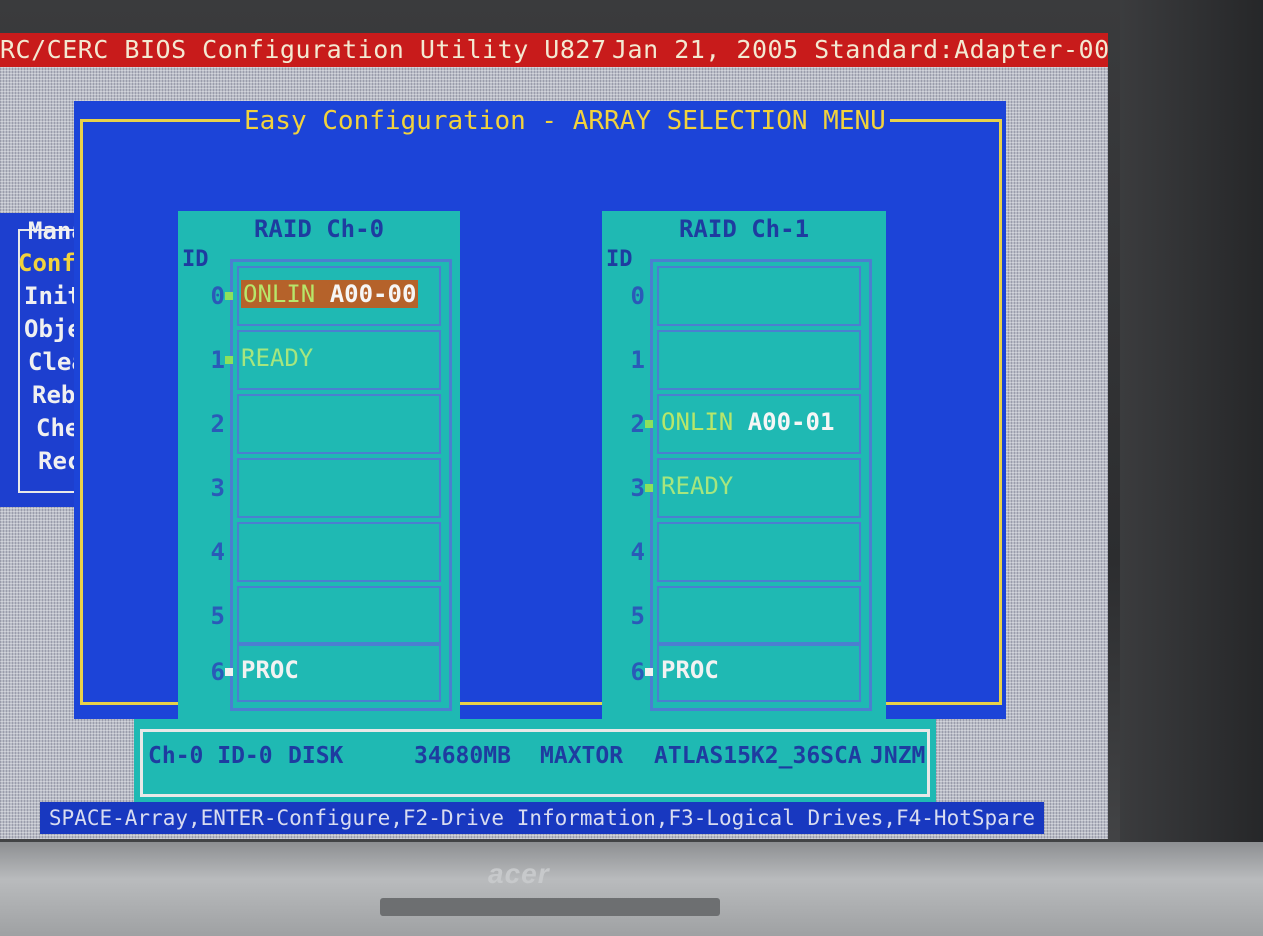 The height and width of the screenshot is (936, 1263). I want to click on monitor-brand-logo: acer, so click(519, 873).